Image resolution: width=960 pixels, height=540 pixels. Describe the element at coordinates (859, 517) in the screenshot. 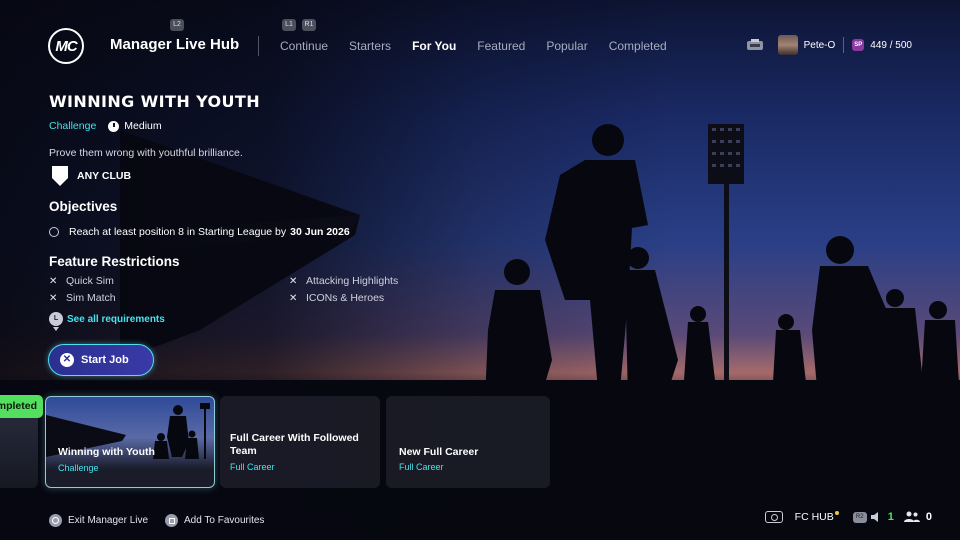

I see `r2-button-hint: R2` at that location.